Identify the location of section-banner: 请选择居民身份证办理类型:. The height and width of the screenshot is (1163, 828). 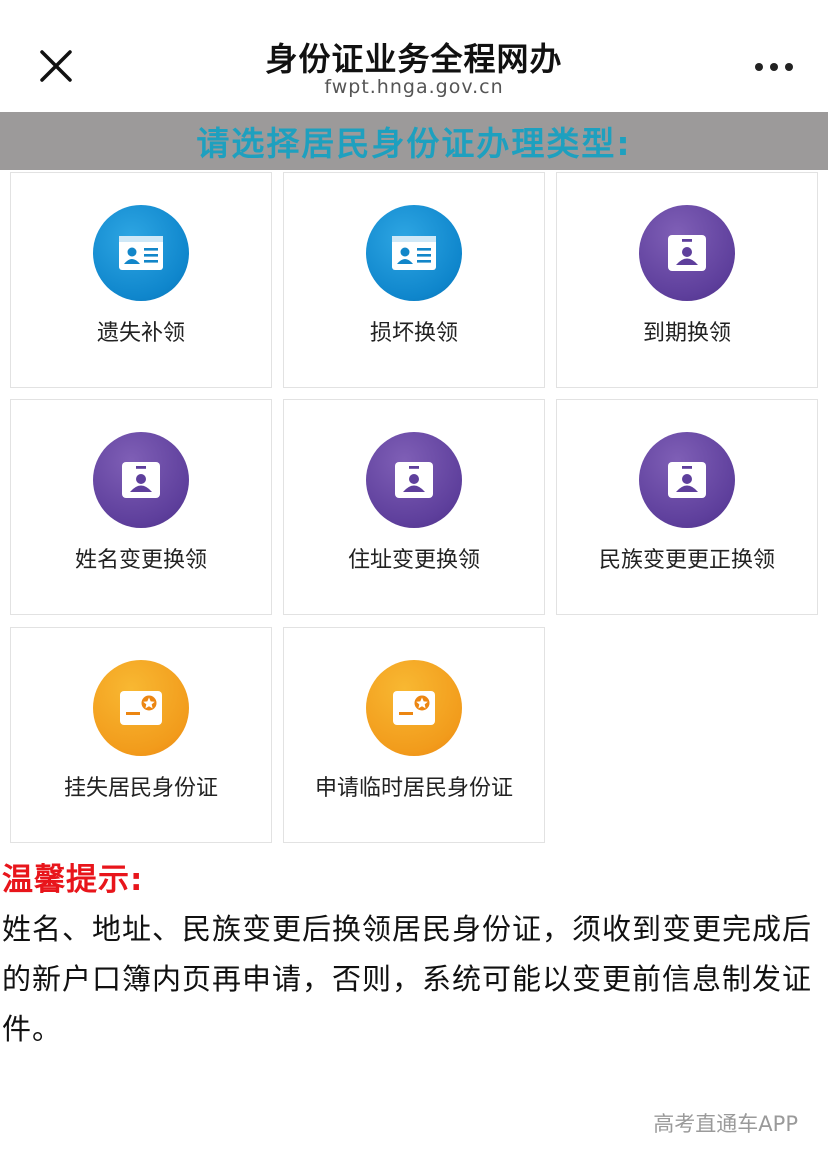
(414, 141).